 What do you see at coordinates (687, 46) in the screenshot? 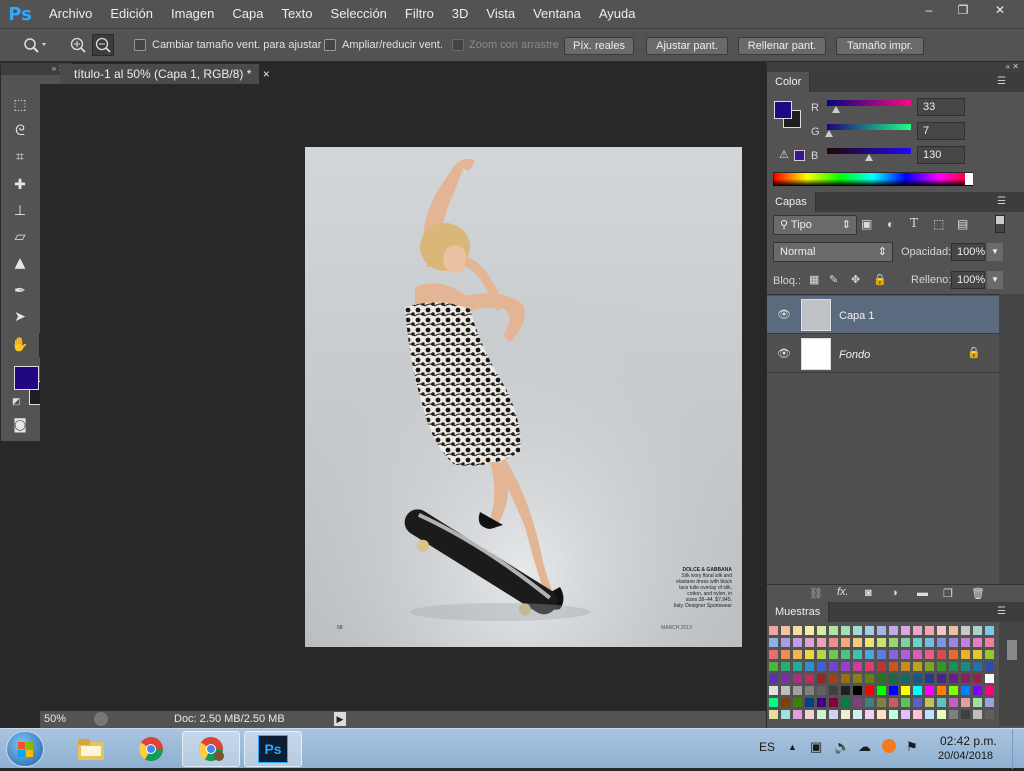
I see `fit-screen-button: Ajustar pant.` at bounding box center [687, 46].